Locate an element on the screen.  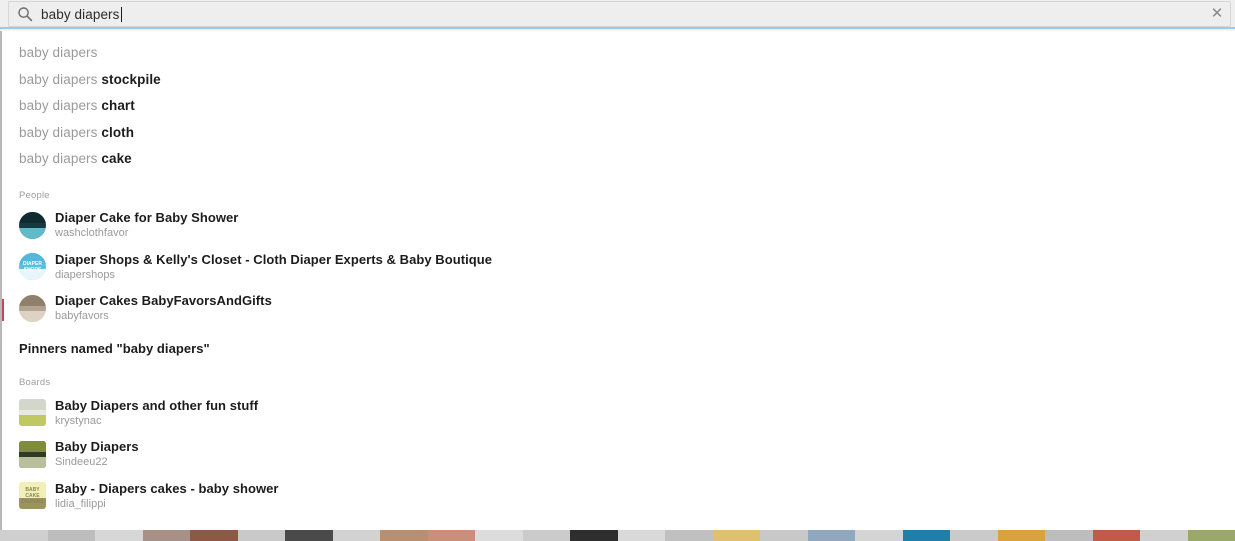
board-result-row: Baby Diapers Sindeeu22 is located at coordinates (618, 455).